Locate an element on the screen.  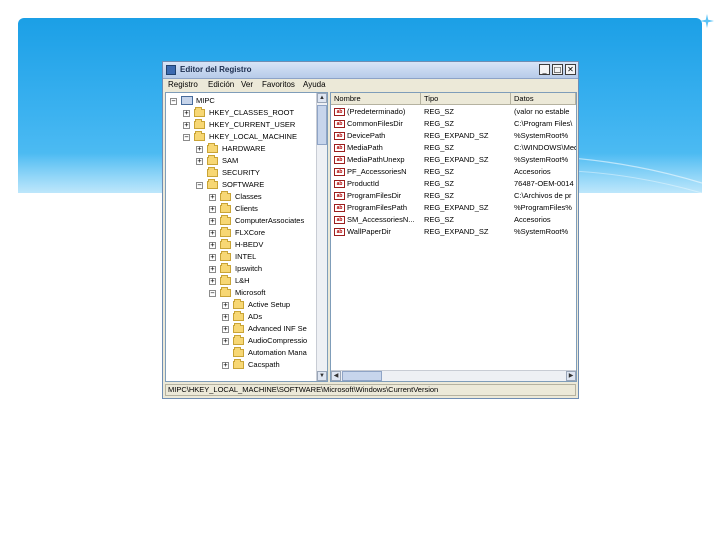
menu-ayuda: Ayuda is located at coordinates (314, 84).